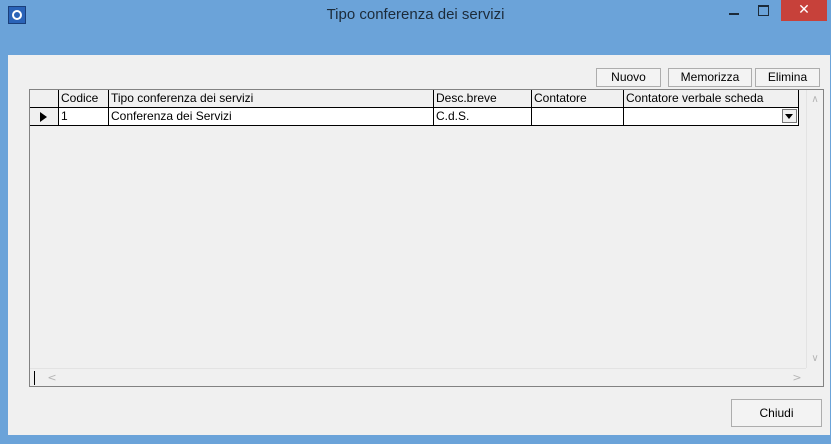 Image resolution: width=831 pixels, height=444 pixels. I want to click on column-header-contatore-verbale: Contatore verbale scheda, so click(711, 99).